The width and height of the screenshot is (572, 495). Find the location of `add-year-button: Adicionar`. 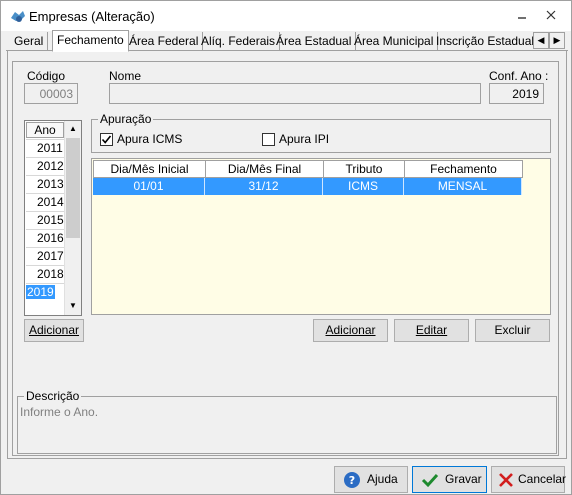

add-year-button: Adicionar is located at coordinates (54, 330).